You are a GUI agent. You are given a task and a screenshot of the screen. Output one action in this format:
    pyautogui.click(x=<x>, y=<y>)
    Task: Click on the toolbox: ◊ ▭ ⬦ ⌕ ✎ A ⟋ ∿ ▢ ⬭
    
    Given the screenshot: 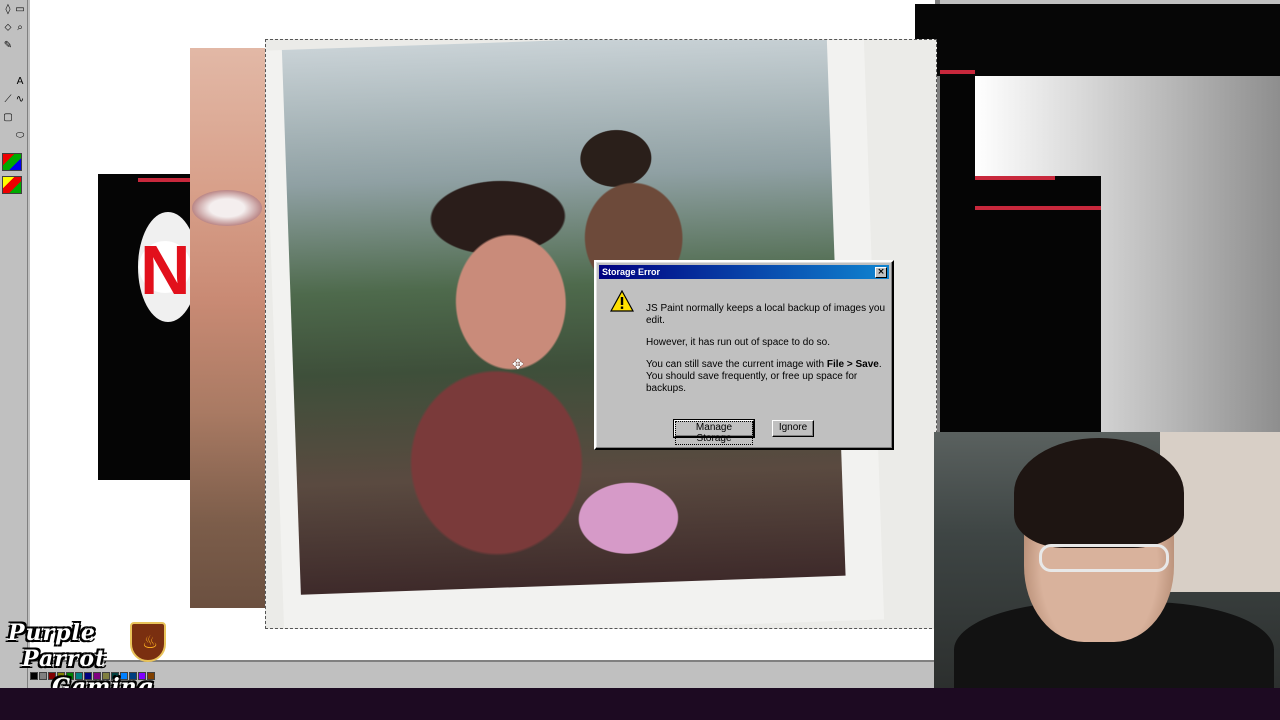 What is the action you would take?
    pyautogui.click(x=14, y=344)
    